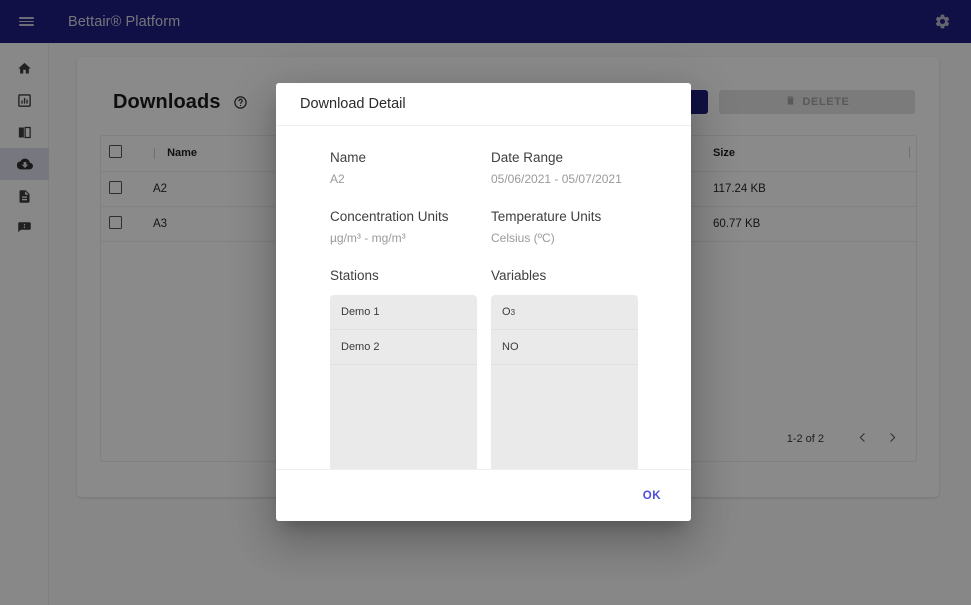 This screenshot has width=971, height=605. I want to click on field-name-label: Name, so click(348, 157).